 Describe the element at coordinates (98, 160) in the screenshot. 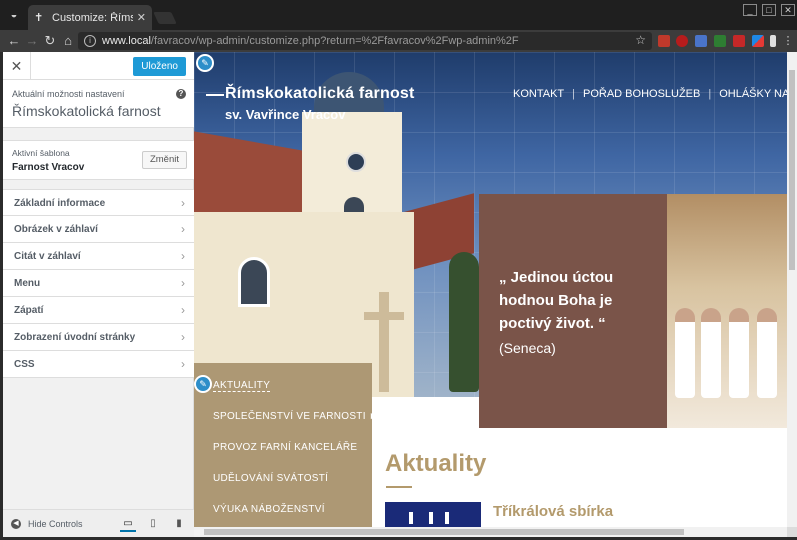

I see `active-theme-panel: Aktivní šablona Farnost Vracov Změnit` at that location.